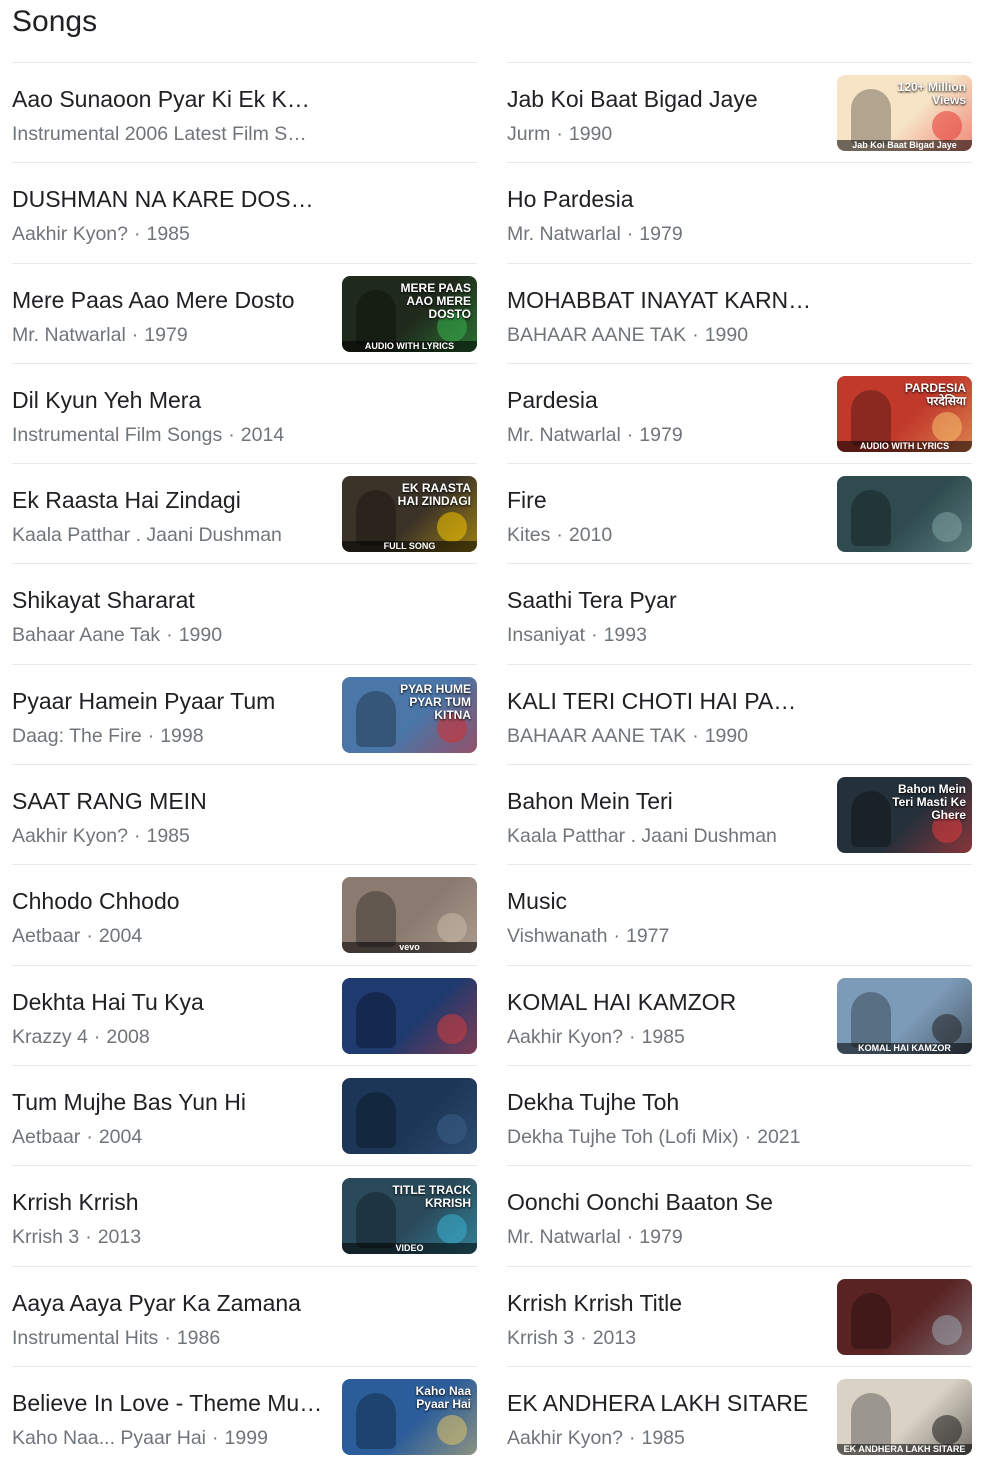 The height and width of the screenshot is (1470, 1000). Describe the element at coordinates (144, 700) in the screenshot. I see `song-title: Pyaar Hamein Pyaar Tum` at that location.